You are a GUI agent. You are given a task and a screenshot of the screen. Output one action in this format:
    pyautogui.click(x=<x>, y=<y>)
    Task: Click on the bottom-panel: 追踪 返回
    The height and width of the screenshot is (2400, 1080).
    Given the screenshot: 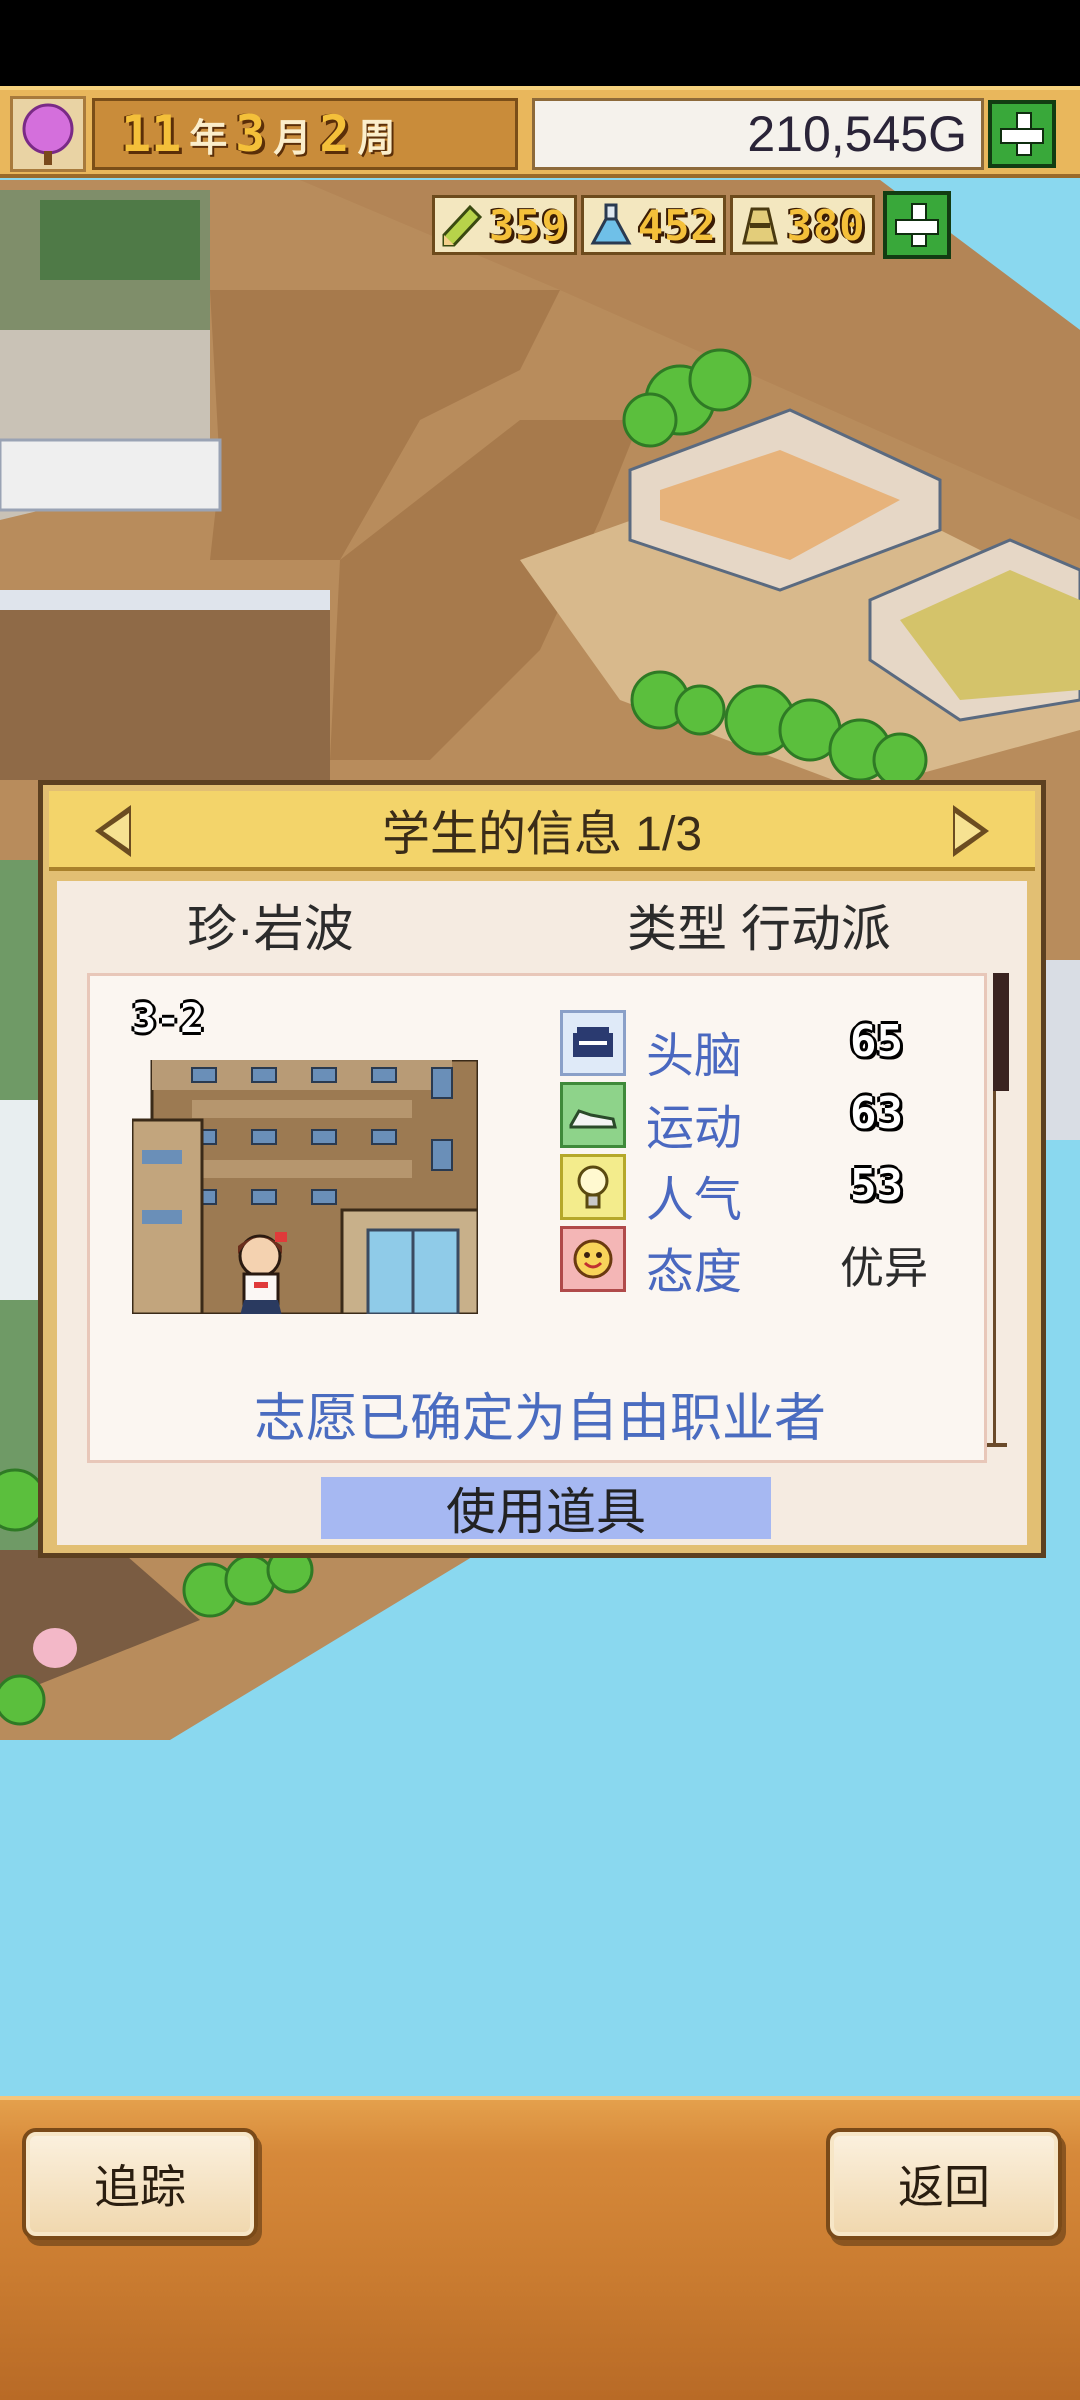 What is the action you would take?
    pyautogui.click(x=540, y=2248)
    